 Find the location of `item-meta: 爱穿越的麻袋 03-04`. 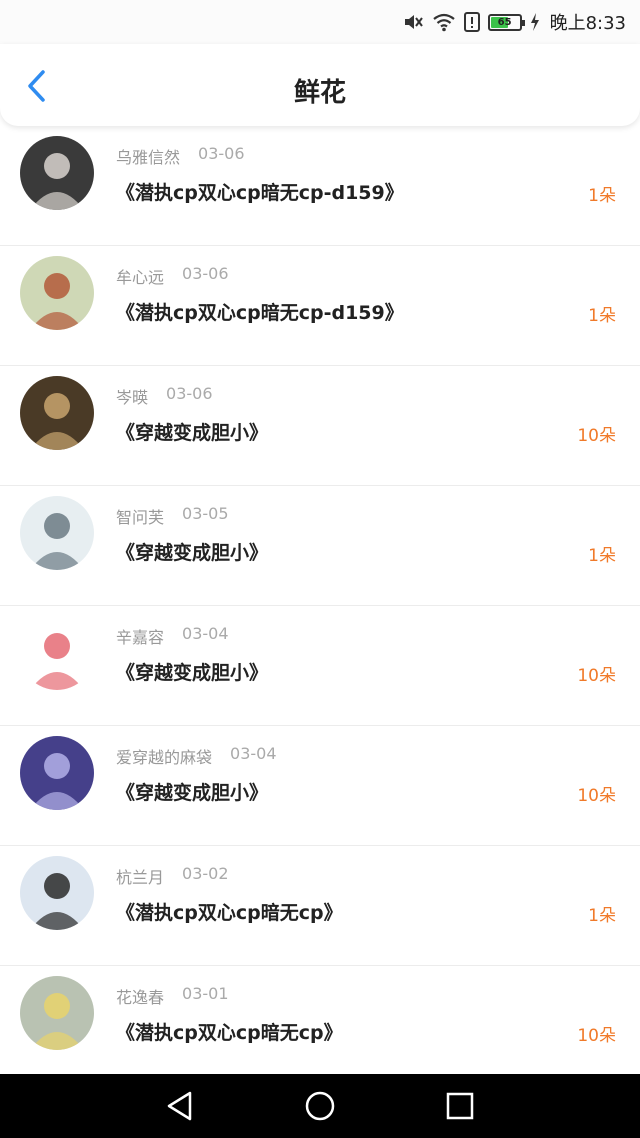

item-meta: 爱穿越的麻袋 03-04 is located at coordinates (196, 756).